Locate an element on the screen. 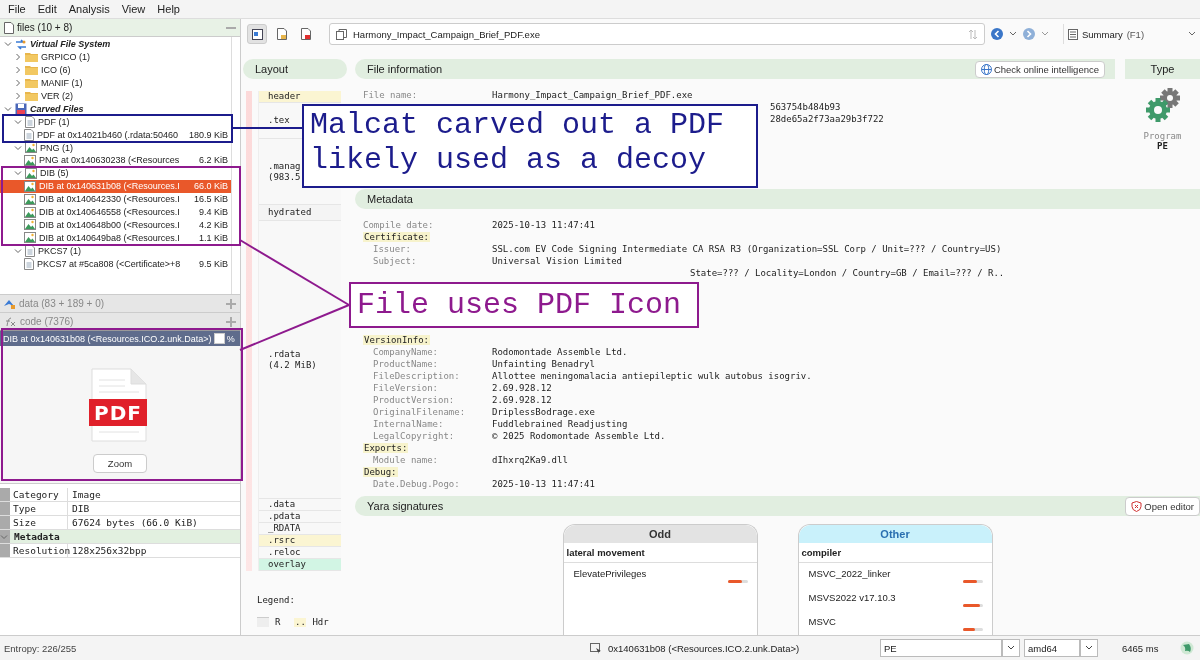 The image size is (1200, 660). tree-item: DIB at 0x140642330 (<Resources.I 16.5 KiB is located at coordinates (115, 199).